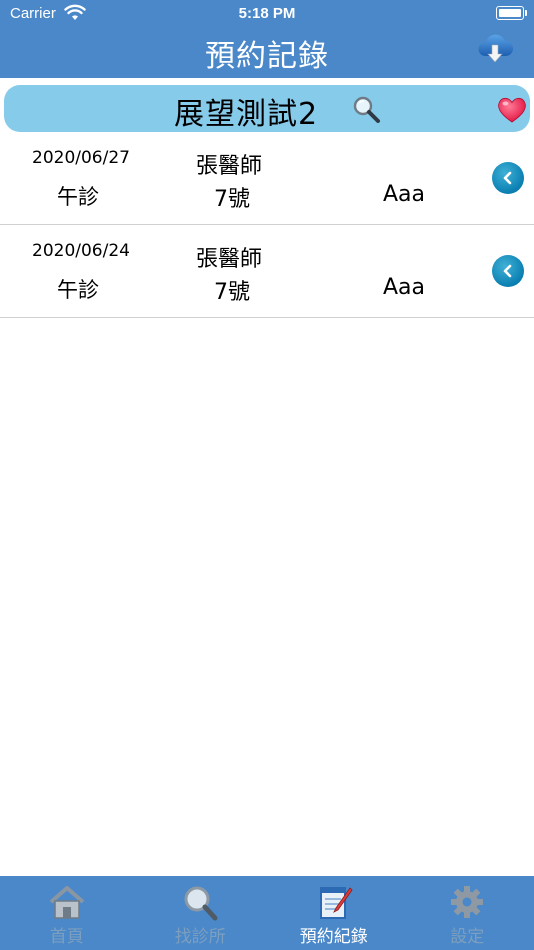  Describe the element at coordinates (336, 903) in the screenshot. I see `notepad-icon` at that location.